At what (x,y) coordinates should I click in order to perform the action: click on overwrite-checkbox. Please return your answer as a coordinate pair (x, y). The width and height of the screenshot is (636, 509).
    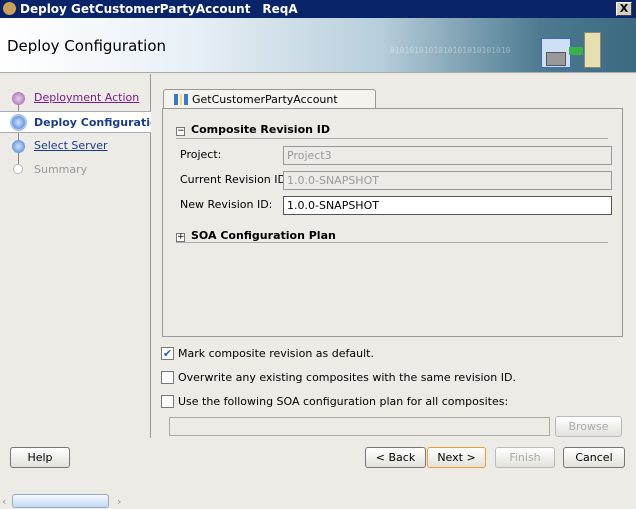
    Looking at the image, I should click on (167, 377).